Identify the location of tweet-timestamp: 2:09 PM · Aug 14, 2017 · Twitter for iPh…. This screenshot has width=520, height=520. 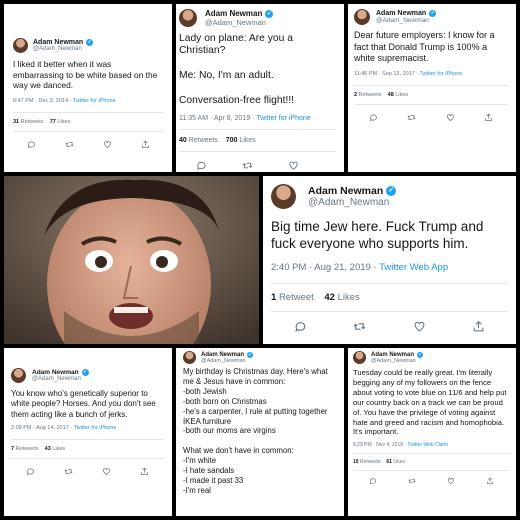
(64, 428).